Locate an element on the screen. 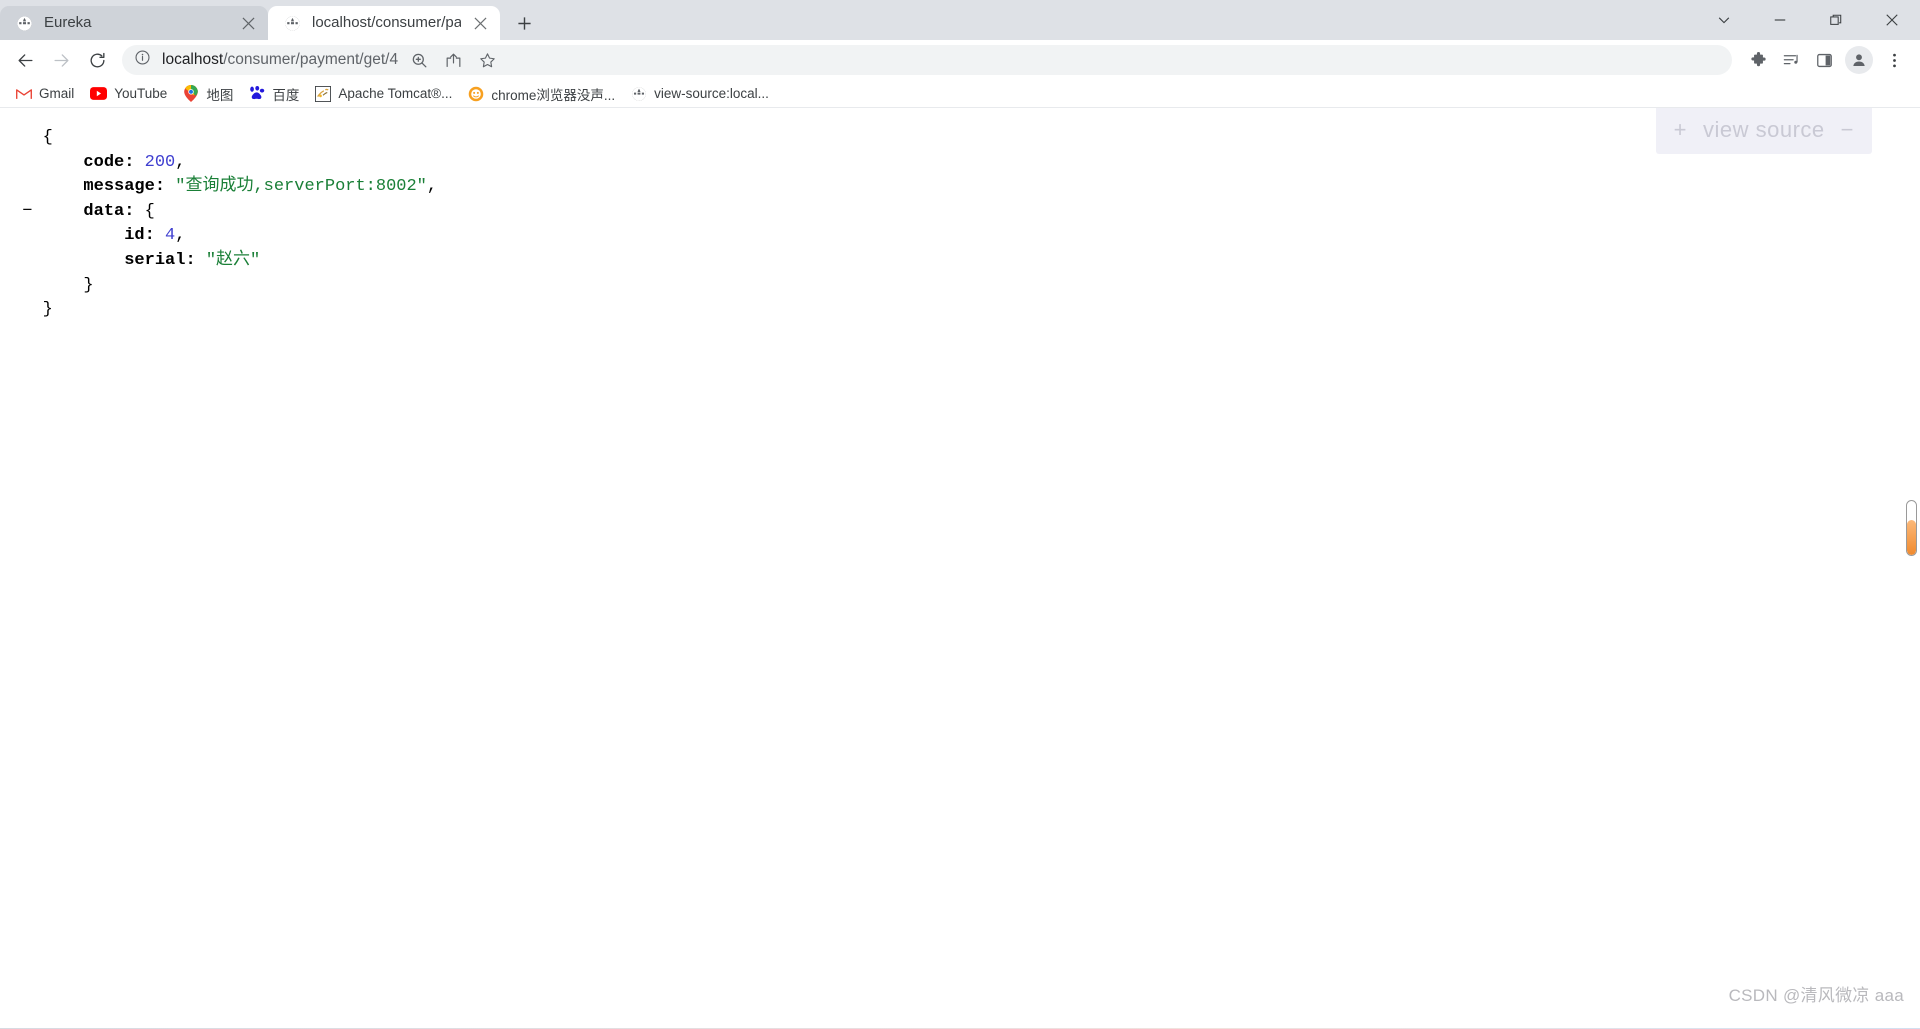 This screenshot has width=1920, height=1029. more-menu-icon is located at coordinates (1894, 60).